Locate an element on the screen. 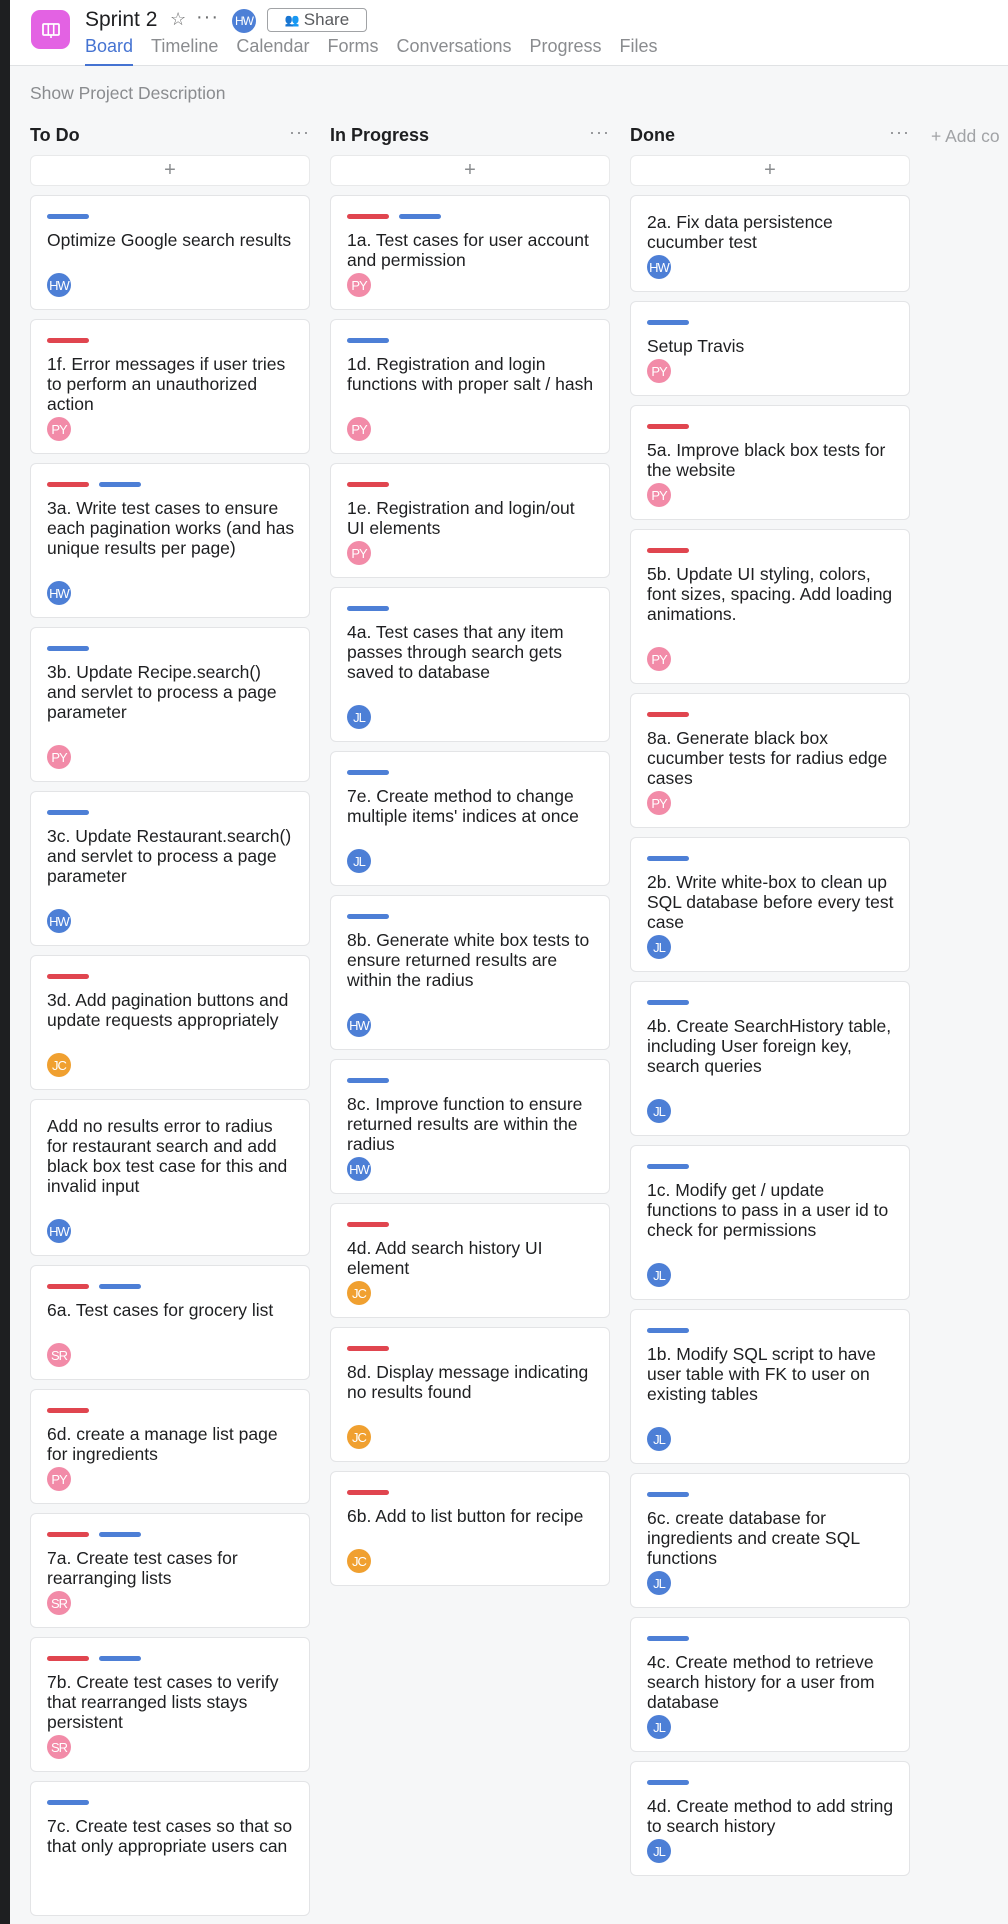 This screenshot has width=1008, height=1924. tab-conversations: Conversations is located at coordinates (453, 51).